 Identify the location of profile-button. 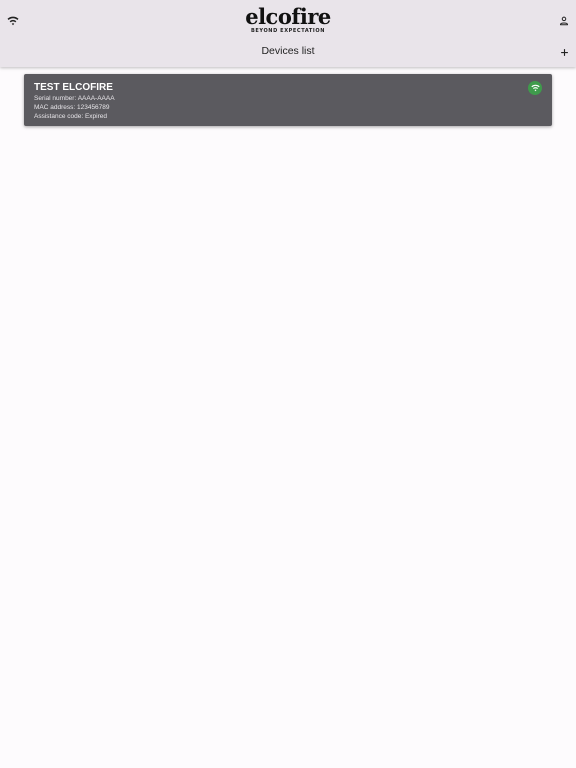
(564, 21).